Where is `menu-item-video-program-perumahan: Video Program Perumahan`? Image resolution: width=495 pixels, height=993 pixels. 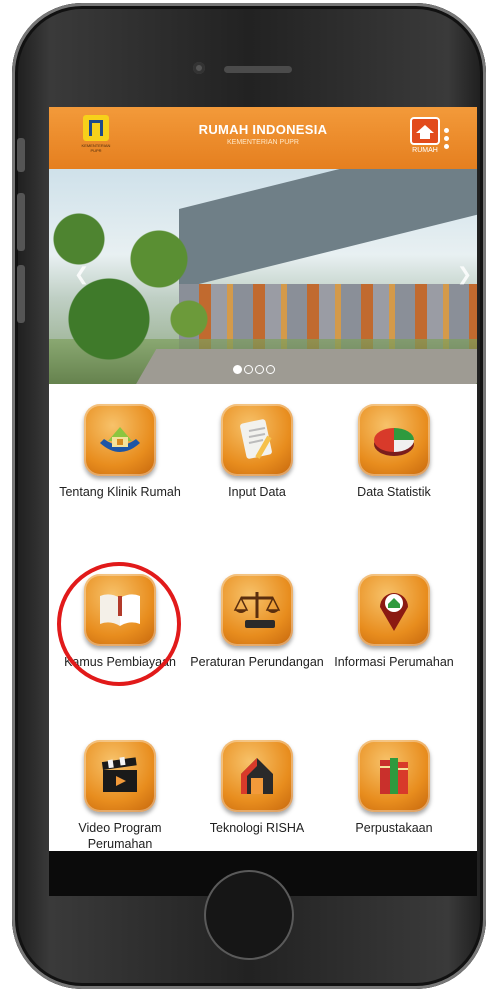 menu-item-video-program-perumahan: Video Program Perumahan is located at coordinates (120, 796).